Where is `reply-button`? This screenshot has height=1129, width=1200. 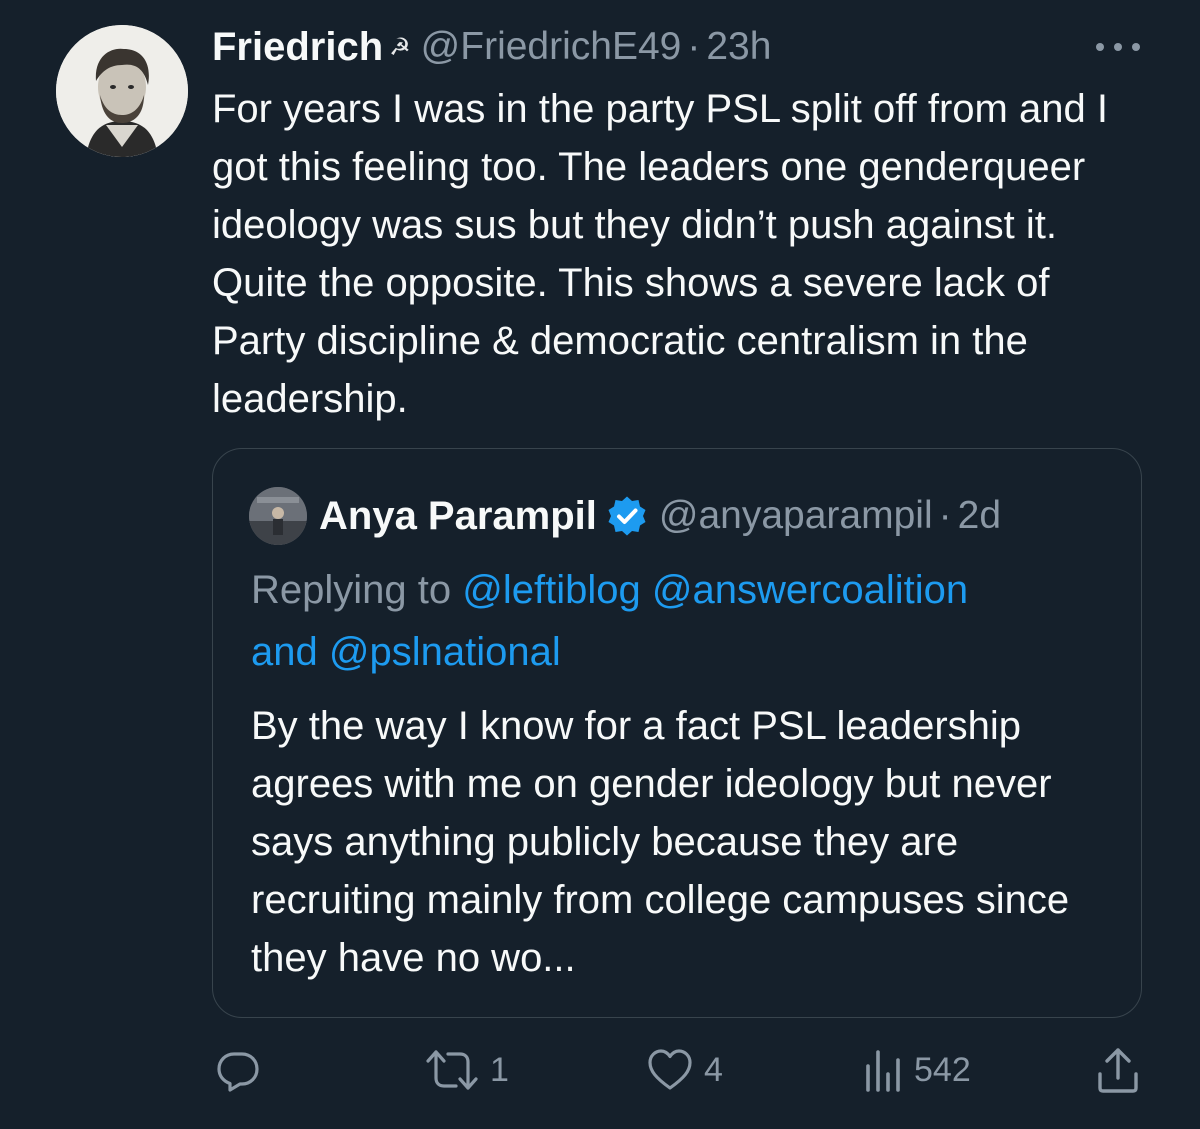
reply-button is located at coordinates (243, 1070).